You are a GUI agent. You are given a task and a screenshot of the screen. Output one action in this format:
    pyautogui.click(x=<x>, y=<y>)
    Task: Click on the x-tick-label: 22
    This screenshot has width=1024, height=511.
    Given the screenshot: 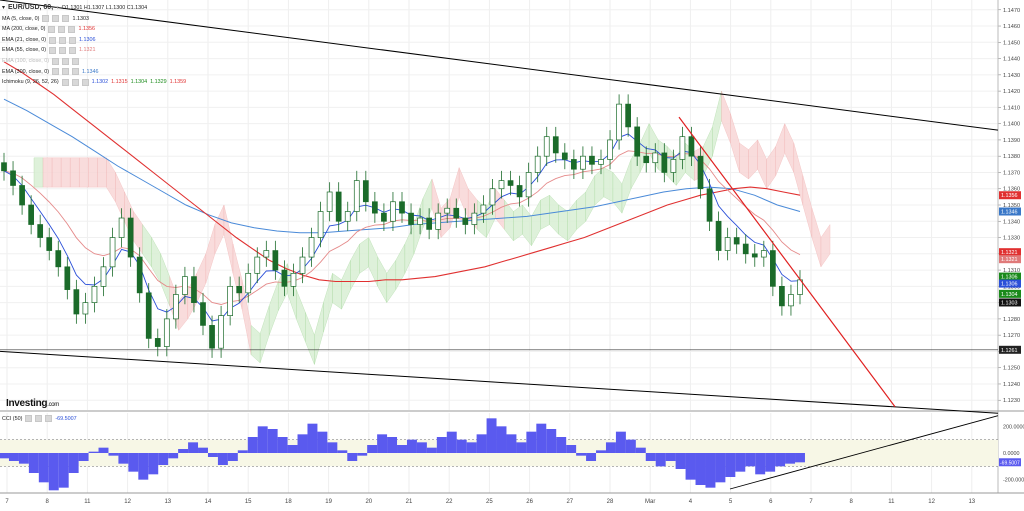 What is the action you would take?
    pyautogui.click(x=449, y=502)
    